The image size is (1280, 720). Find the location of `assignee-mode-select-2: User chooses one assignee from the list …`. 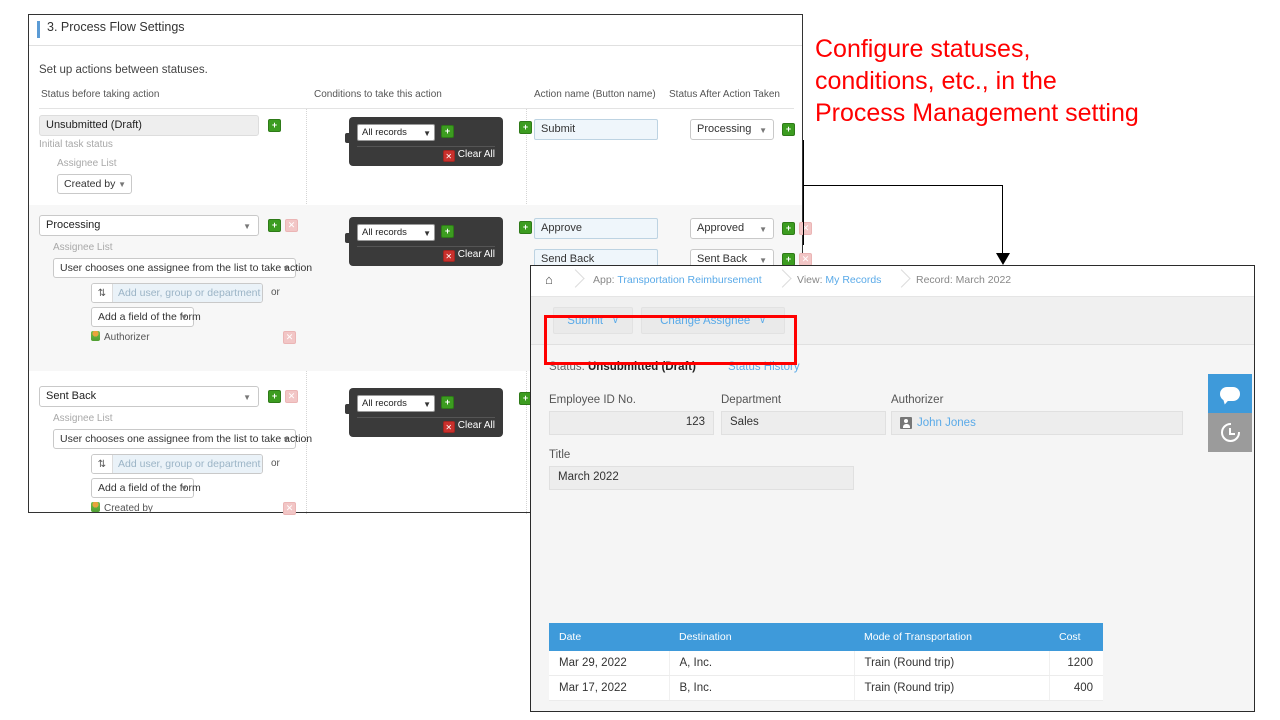

assignee-mode-select-2: User chooses one assignee from the list … is located at coordinates (182, 268).